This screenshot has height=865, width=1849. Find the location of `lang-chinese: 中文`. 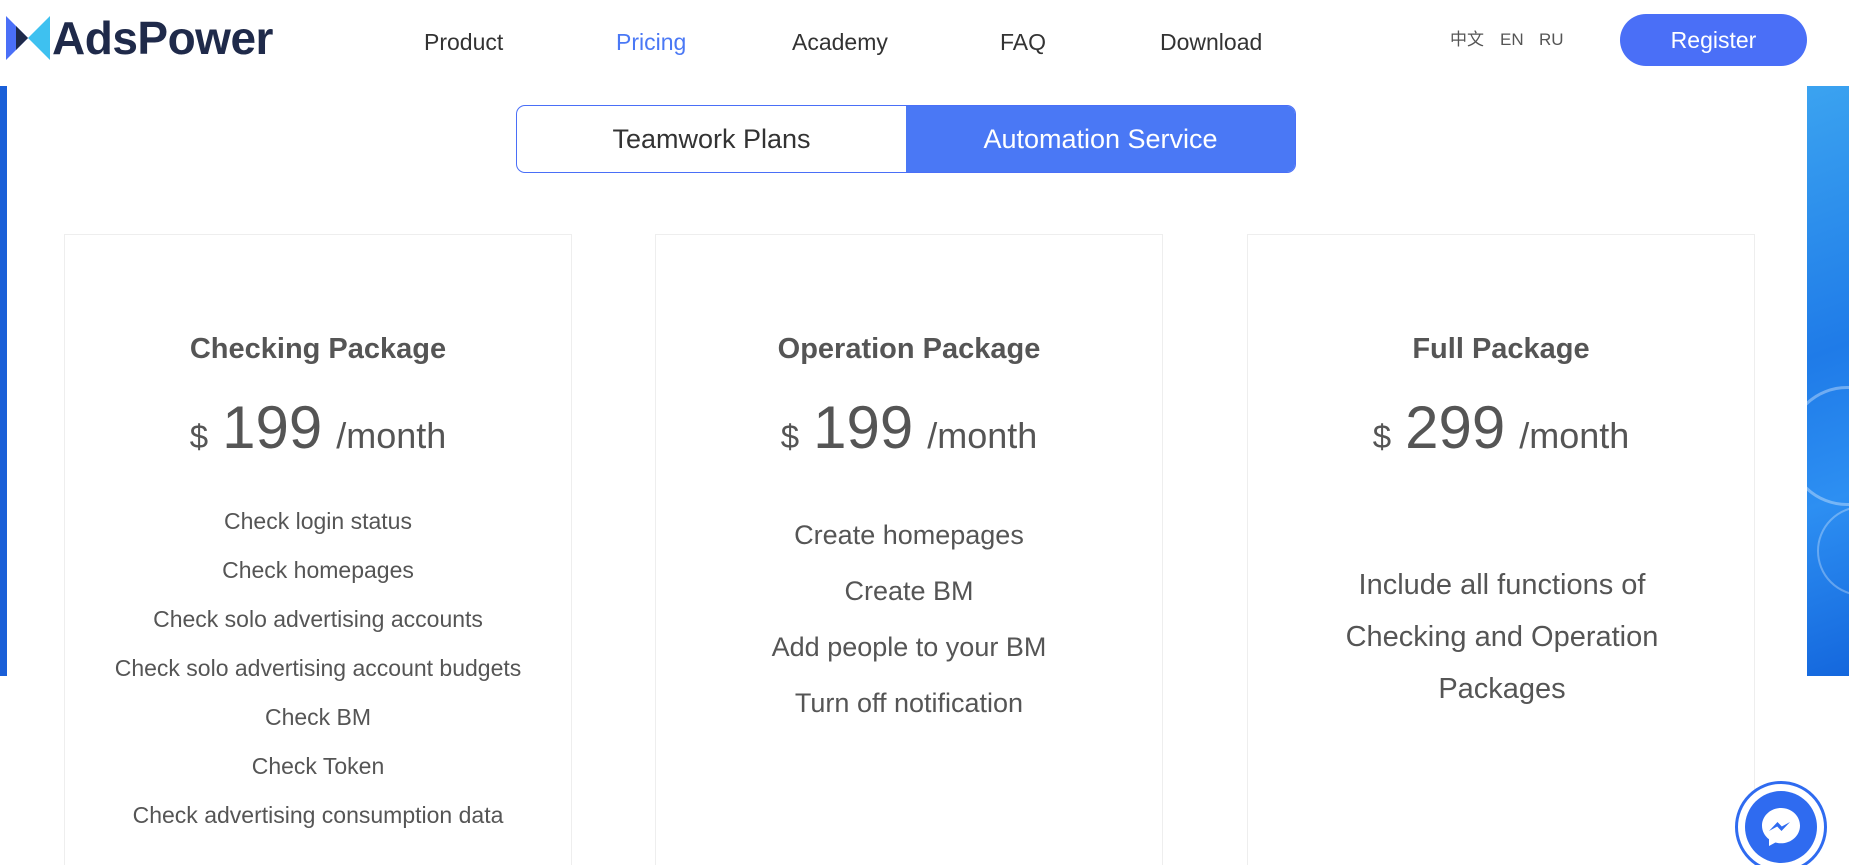

lang-chinese: 中文 is located at coordinates (1467, 40).